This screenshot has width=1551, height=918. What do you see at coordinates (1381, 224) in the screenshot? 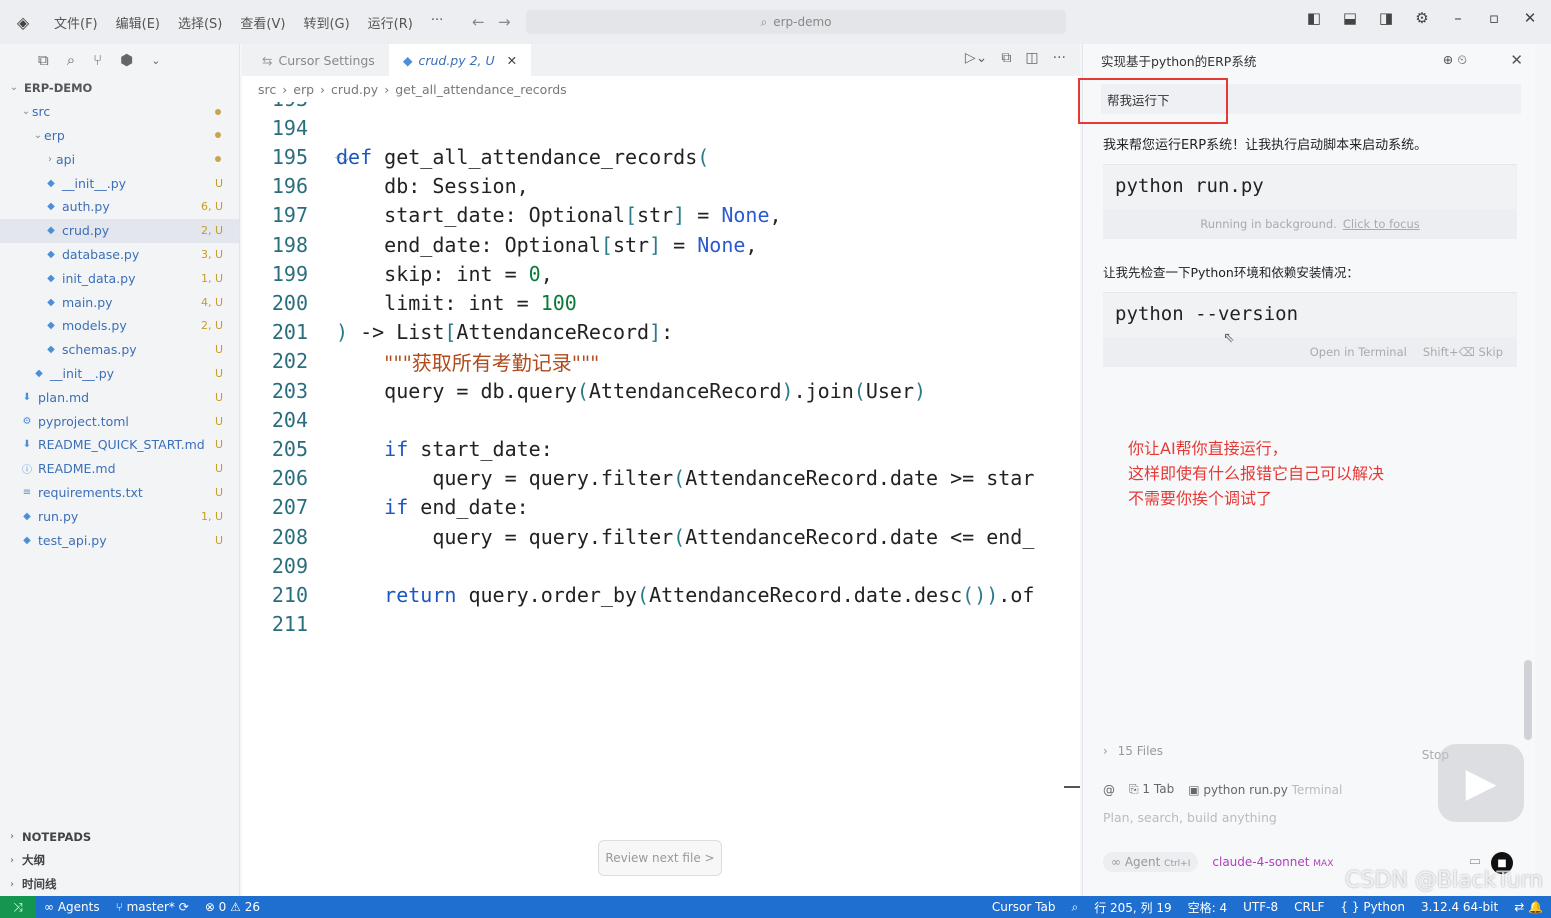
I see `click-to-focus-link: Click to focus` at bounding box center [1381, 224].